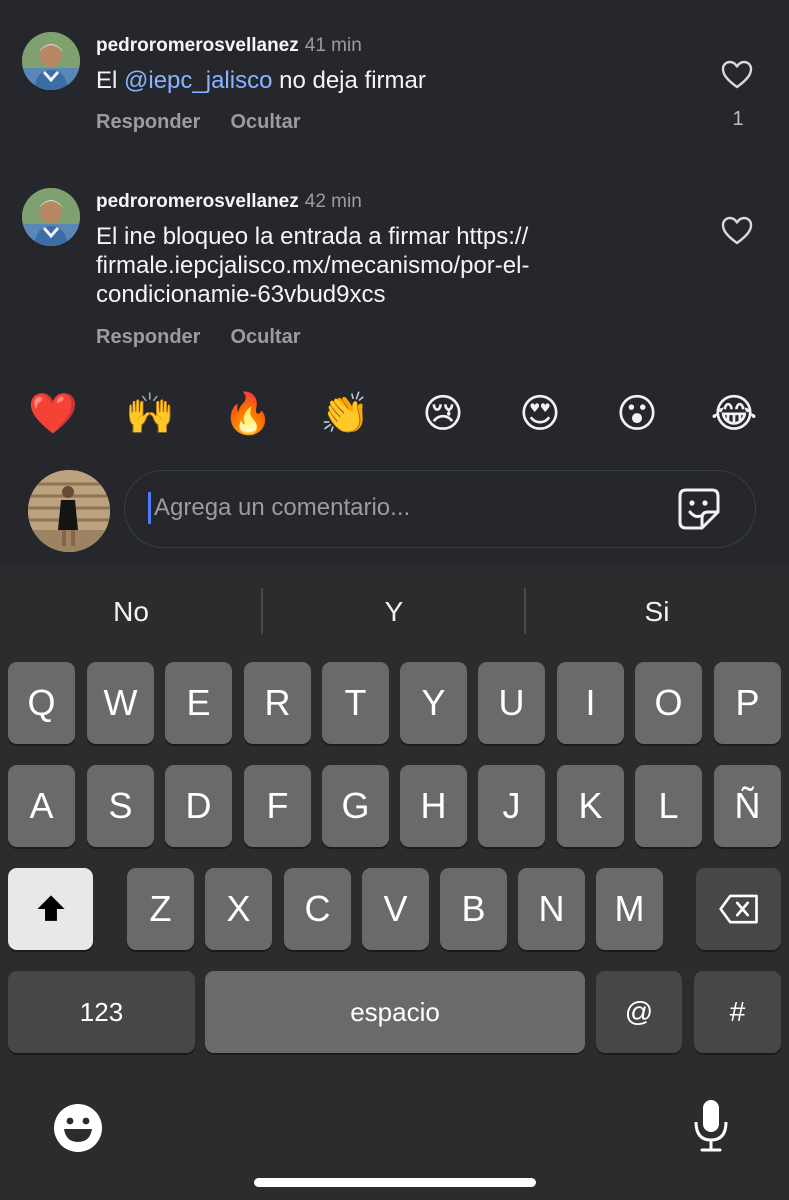 The height and width of the screenshot is (1200, 789). I want to click on shift-arrow-icon, so click(50, 908).